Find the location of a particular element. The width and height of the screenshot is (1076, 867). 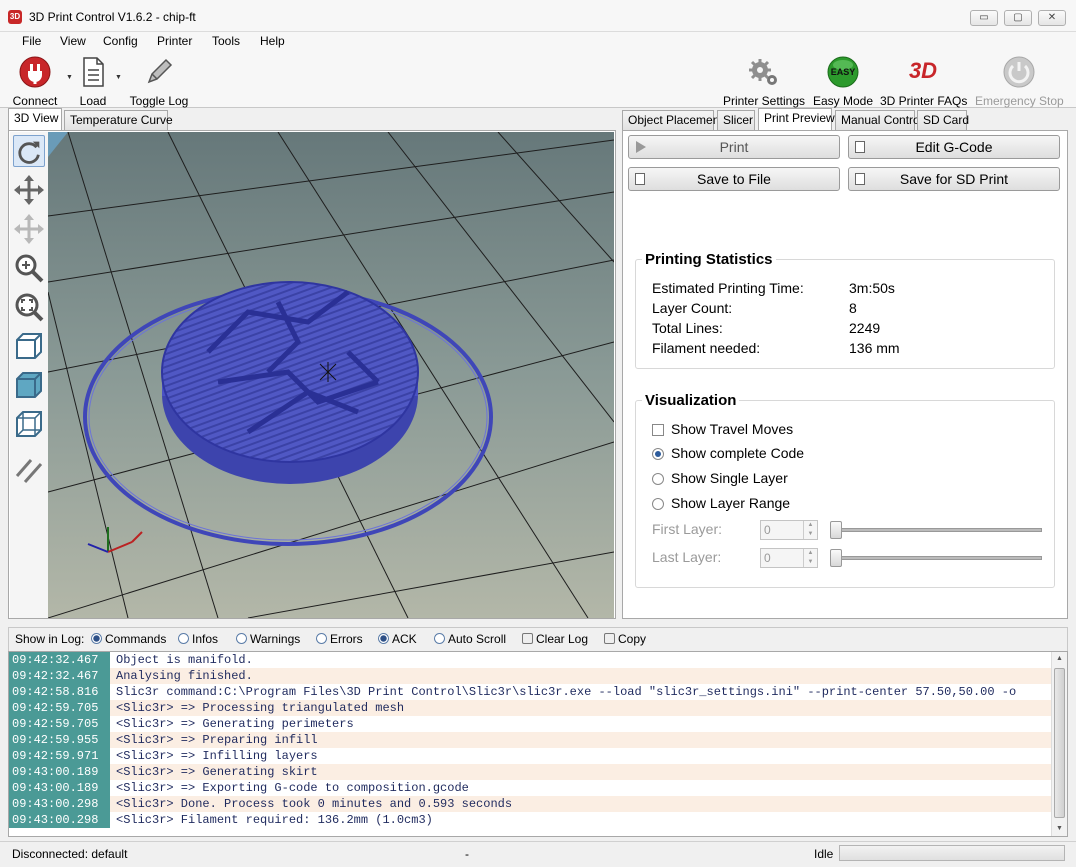

copy-button: Copy is located at coordinates (625, 639).